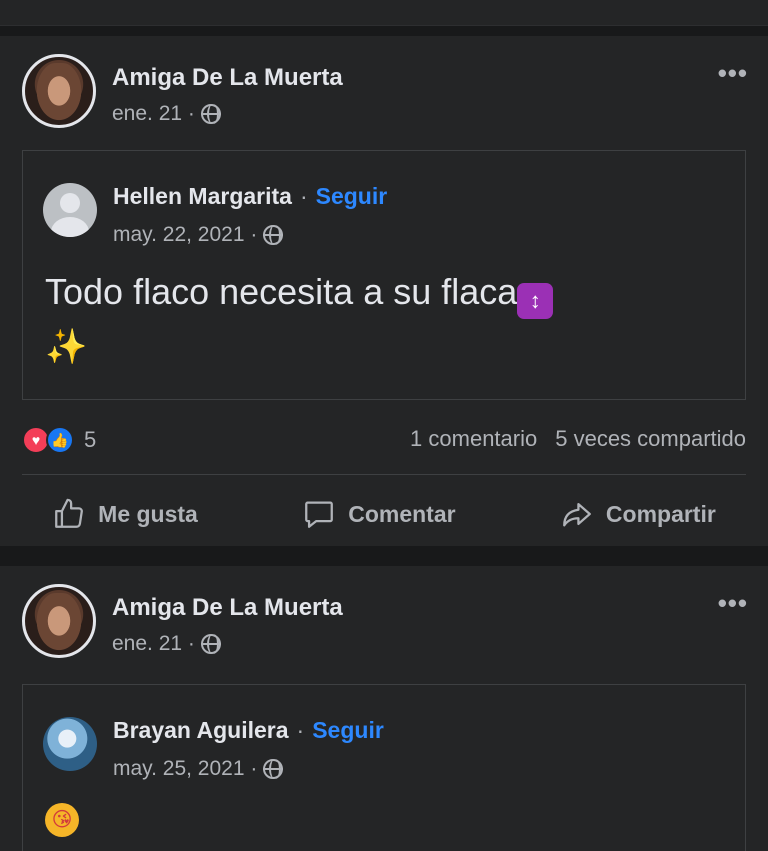  Describe the element at coordinates (402, 513) in the screenshot. I see `comment-label: Comentar` at that location.